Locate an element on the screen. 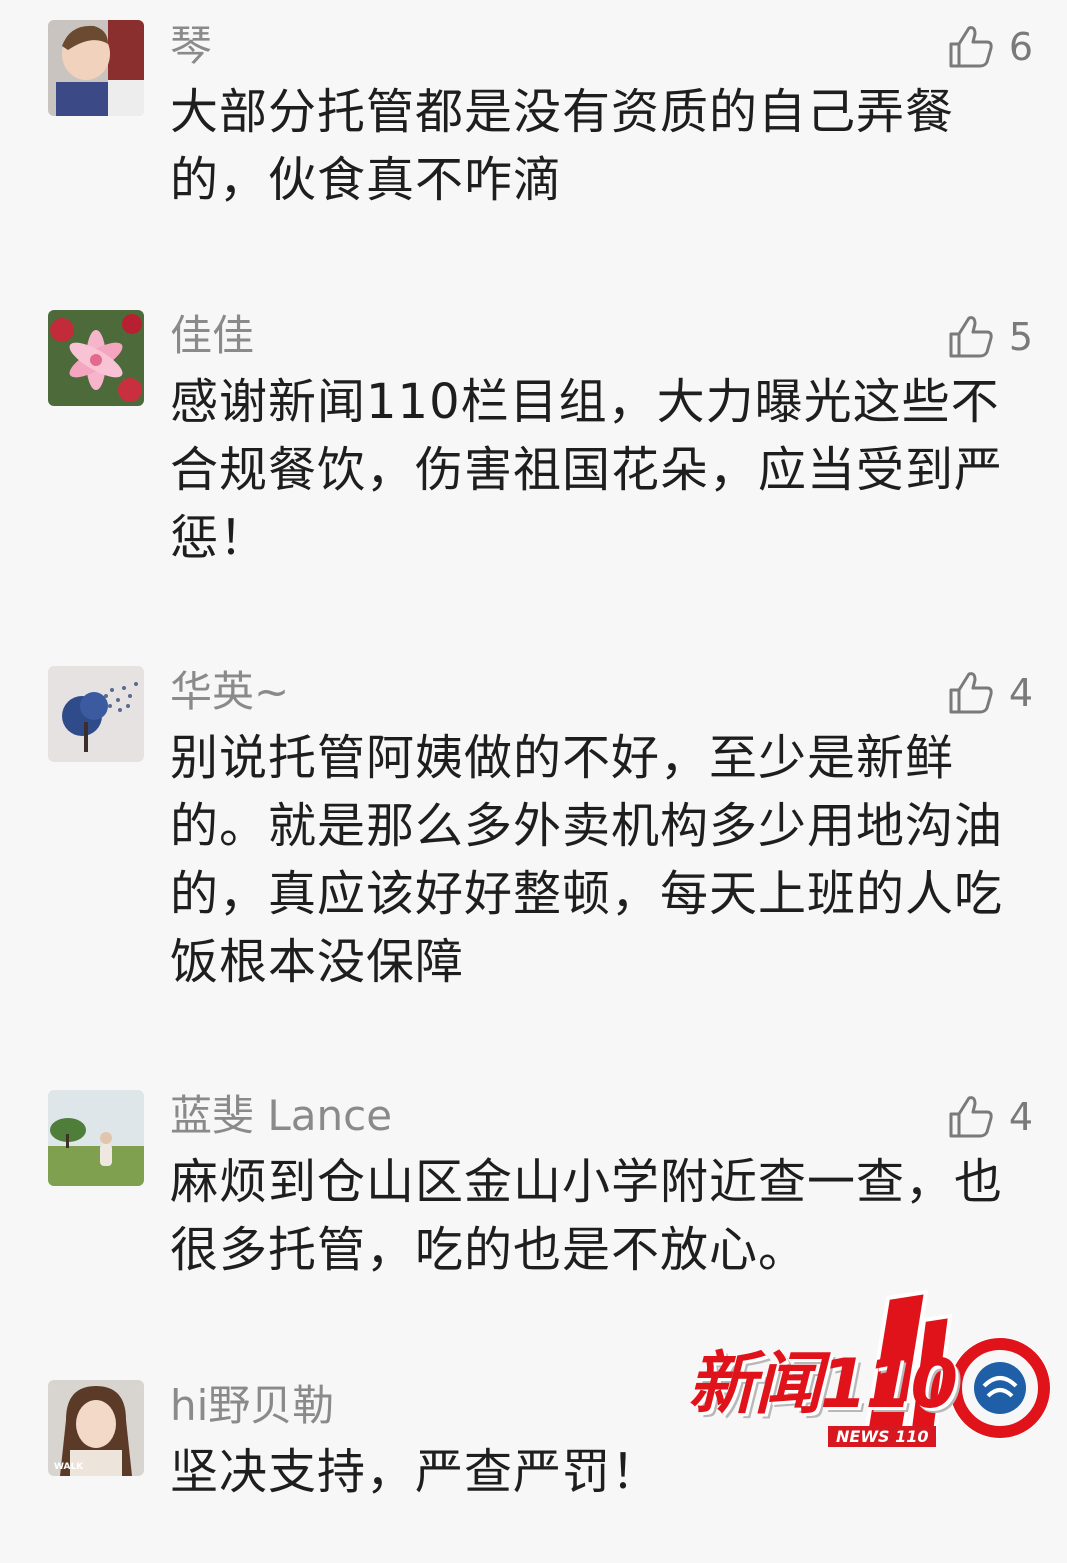  like-button: 6 is located at coordinates (990, 47).